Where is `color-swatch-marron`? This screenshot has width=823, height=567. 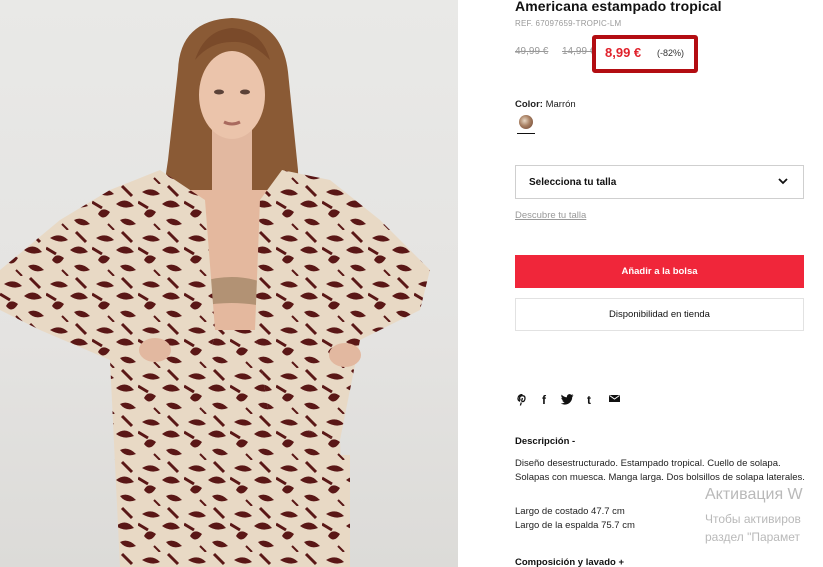 color-swatch-marron is located at coordinates (526, 122).